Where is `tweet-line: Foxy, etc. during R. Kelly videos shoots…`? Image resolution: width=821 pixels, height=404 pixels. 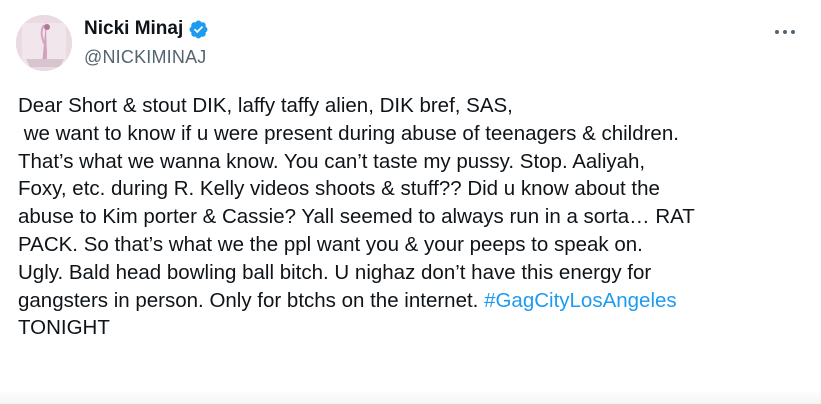 tweet-line: Foxy, etc. during R. Kelly videos shoots… is located at coordinates (339, 189).